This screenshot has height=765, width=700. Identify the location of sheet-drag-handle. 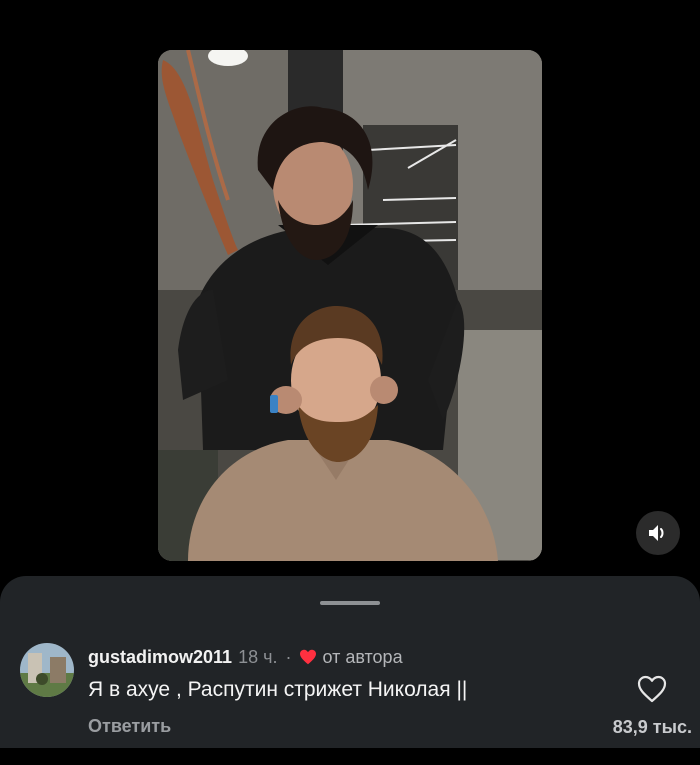
(350, 603).